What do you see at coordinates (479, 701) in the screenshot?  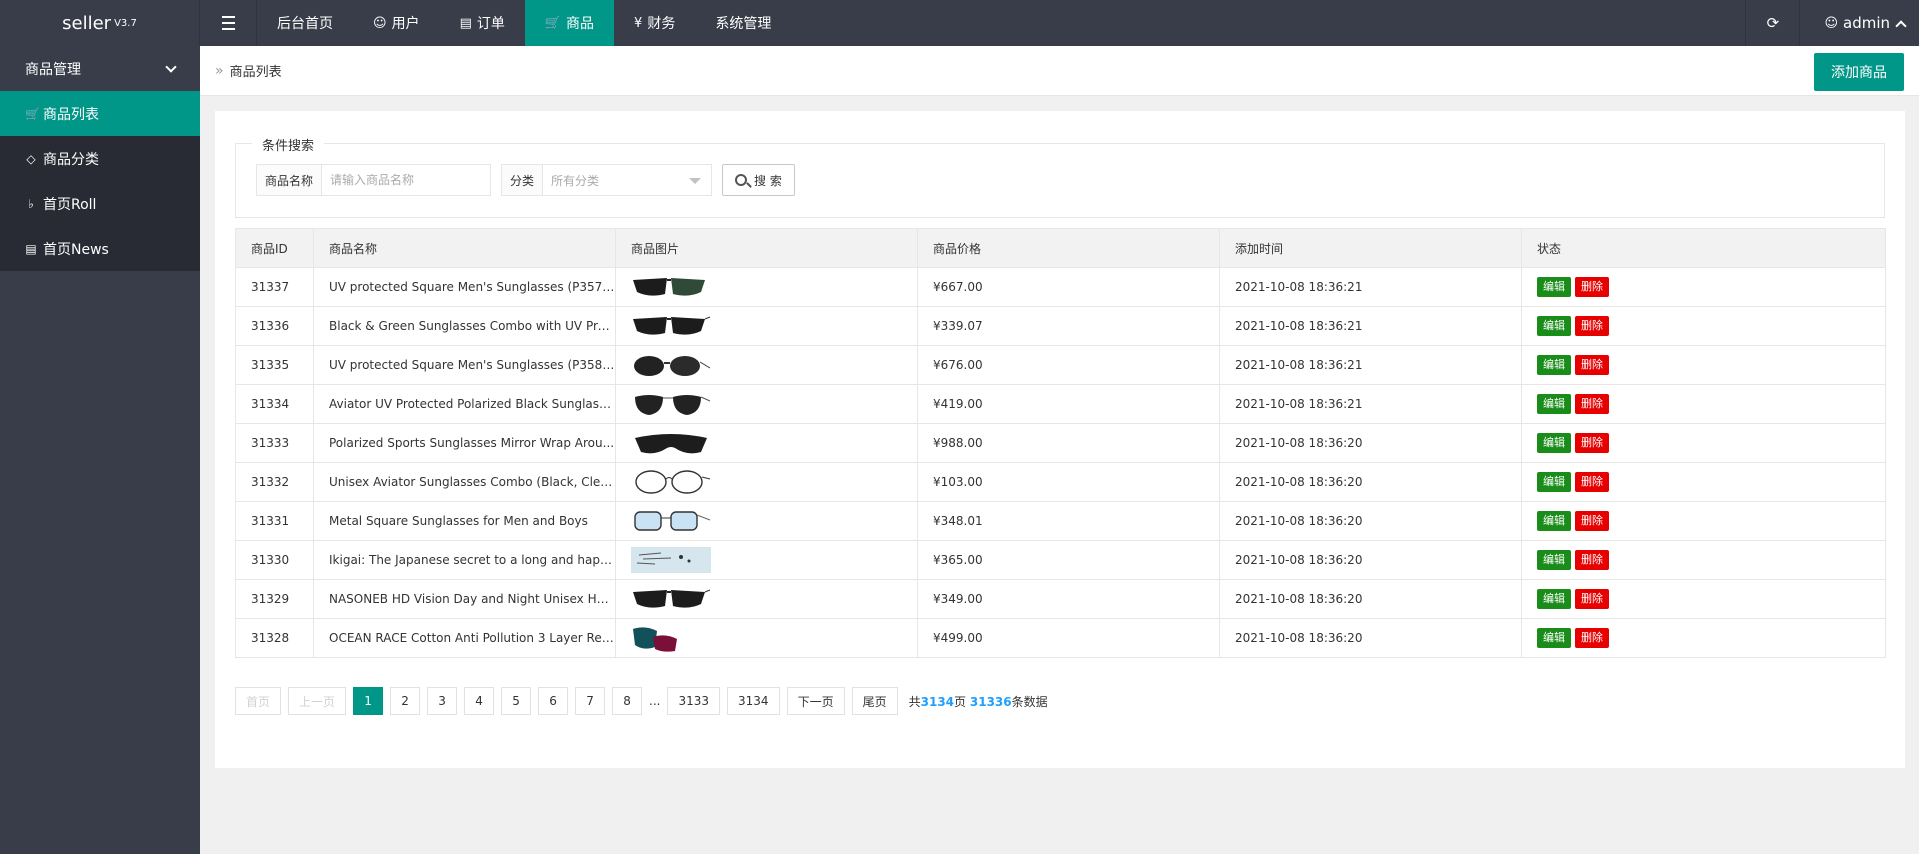 I see `page-button-4: 4` at bounding box center [479, 701].